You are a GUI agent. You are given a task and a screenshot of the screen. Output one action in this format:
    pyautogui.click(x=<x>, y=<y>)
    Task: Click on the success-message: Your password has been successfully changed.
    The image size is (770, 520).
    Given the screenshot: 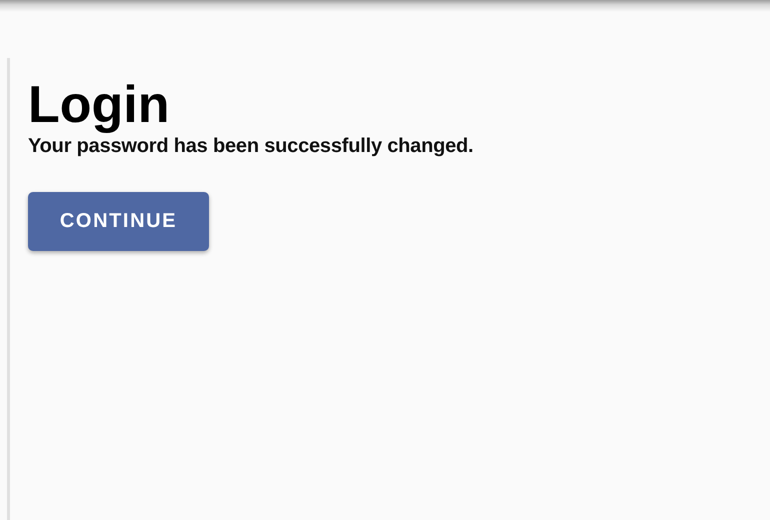 What is the action you would take?
    pyautogui.click(x=251, y=146)
    